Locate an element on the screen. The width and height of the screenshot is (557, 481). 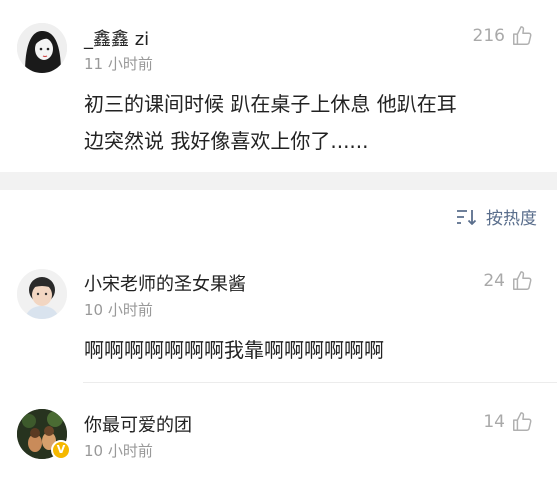
like-button: 216 is located at coordinates (503, 36).